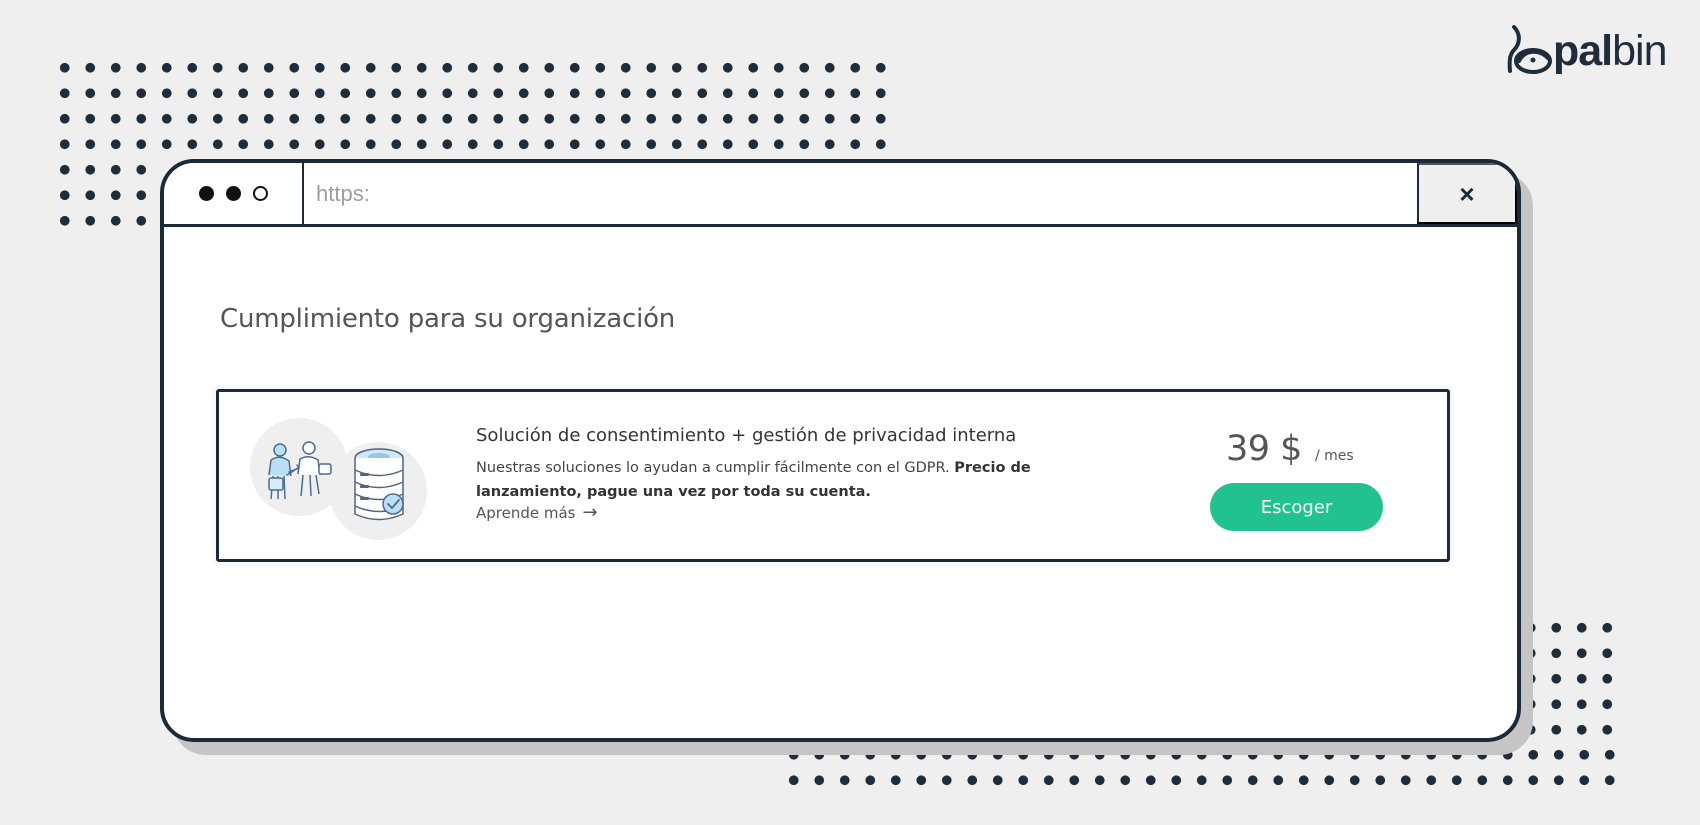 The image size is (1700, 825). I want to click on address-url: https:, so click(343, 194).